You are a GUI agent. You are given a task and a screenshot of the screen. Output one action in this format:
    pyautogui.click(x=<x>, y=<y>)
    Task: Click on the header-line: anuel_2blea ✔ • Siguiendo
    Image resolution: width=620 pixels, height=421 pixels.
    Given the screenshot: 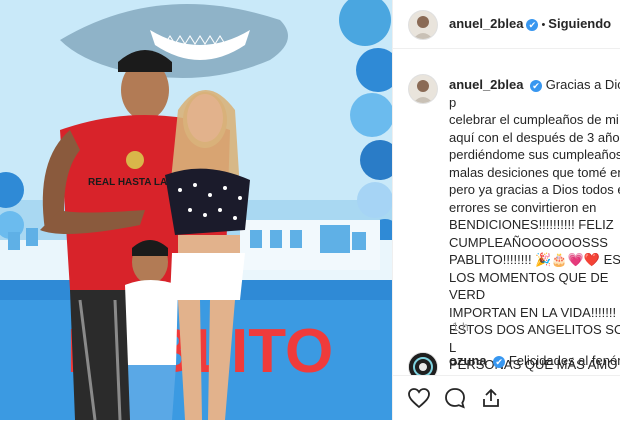 What is the action you would take?
    pyautogui.click(x=530, y=23)
    